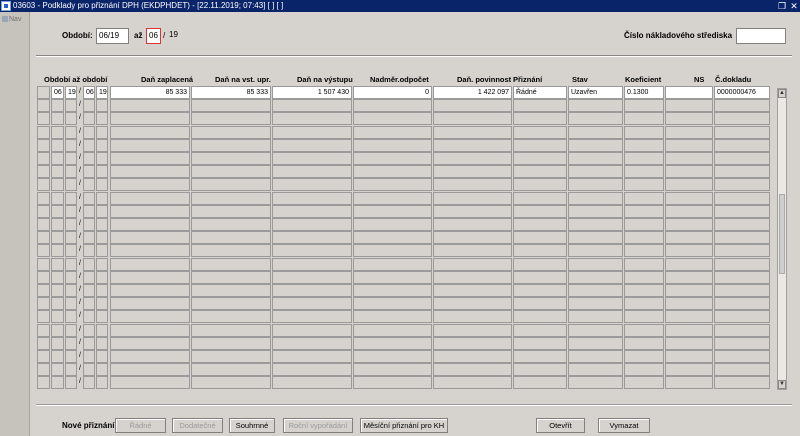  What do you see at coordinates (782, 93) in the screenshot?
I see `scroll-up-icon: ▲` at bounding box center [782, 93].